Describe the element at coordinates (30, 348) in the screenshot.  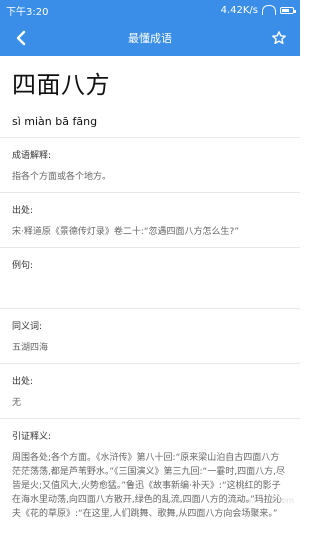
I see `synonyms-text: 五湖四海` at that location.